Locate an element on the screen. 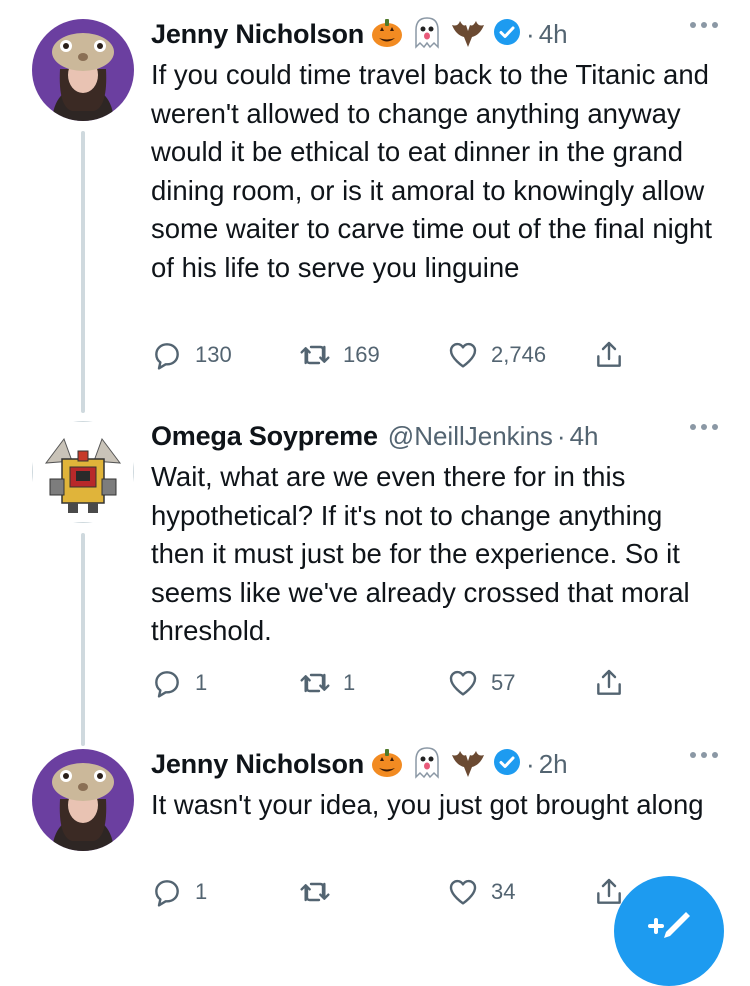 The height and width of the screenshot is (986, 750). like-button: 2,746 is located at coordinates (496, 355).